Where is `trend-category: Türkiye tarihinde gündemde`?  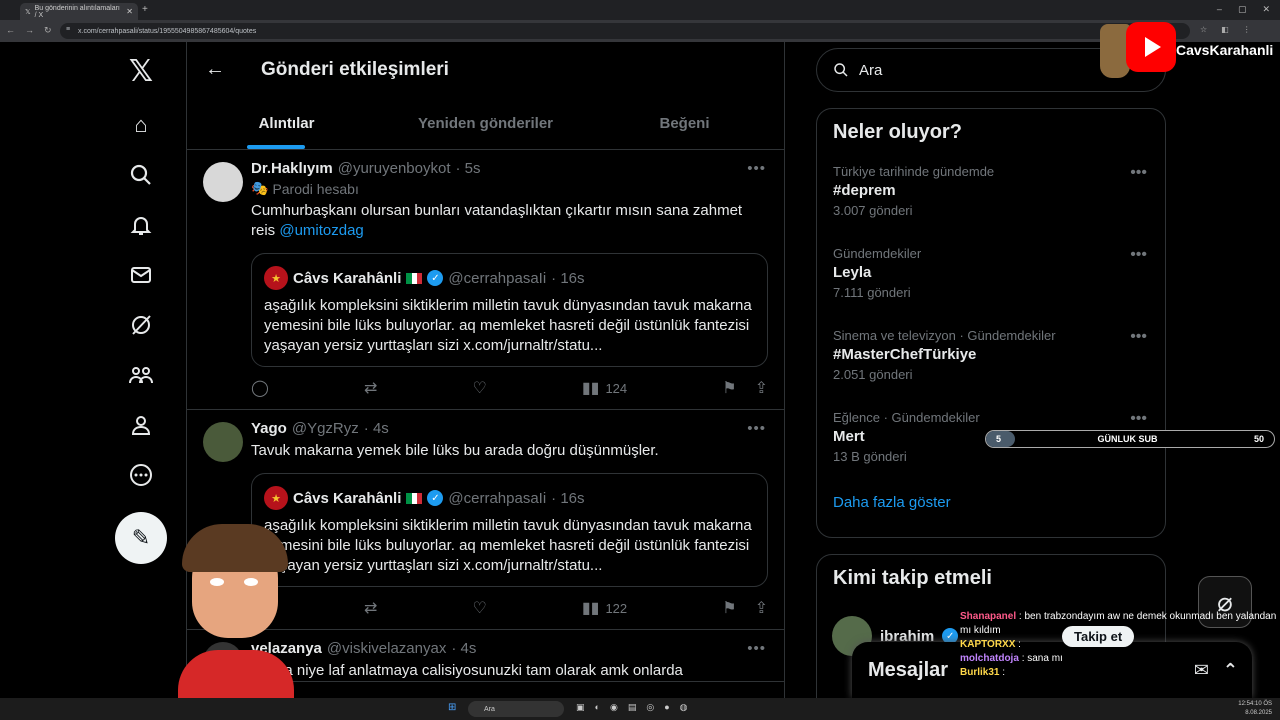
trend-category: Türkiye tarihinde gündemde is located at coordinates (914, 171).